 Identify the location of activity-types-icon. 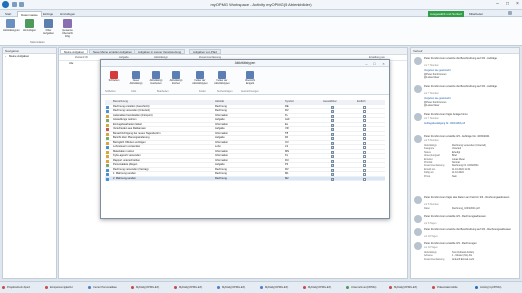
(10, 23).